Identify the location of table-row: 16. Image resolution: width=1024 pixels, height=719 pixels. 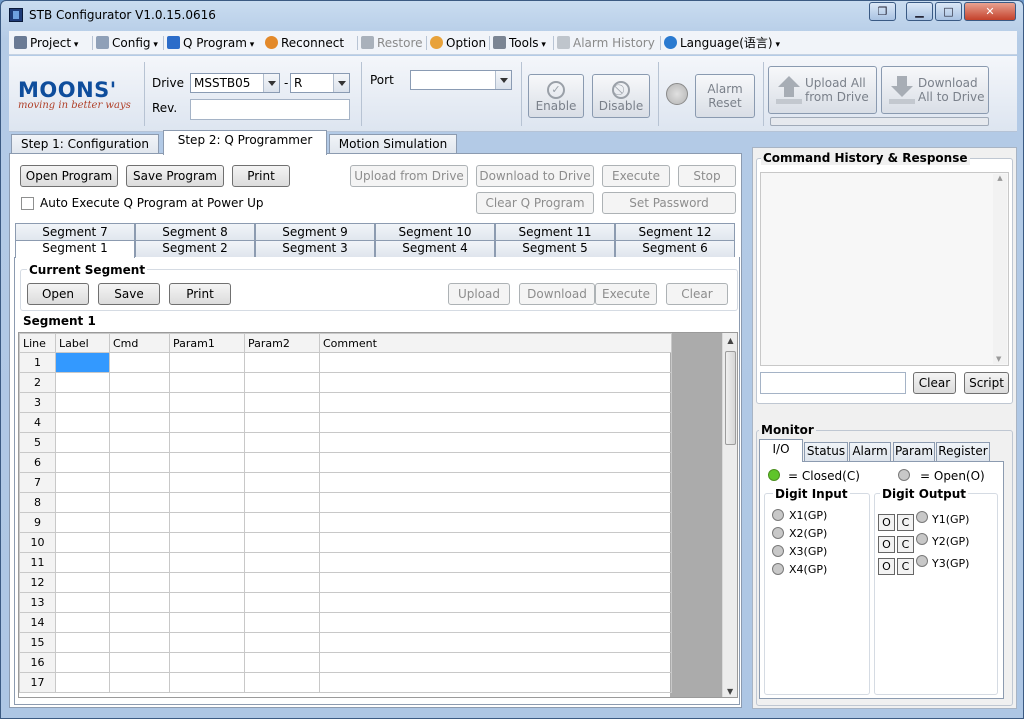
(345, 662).